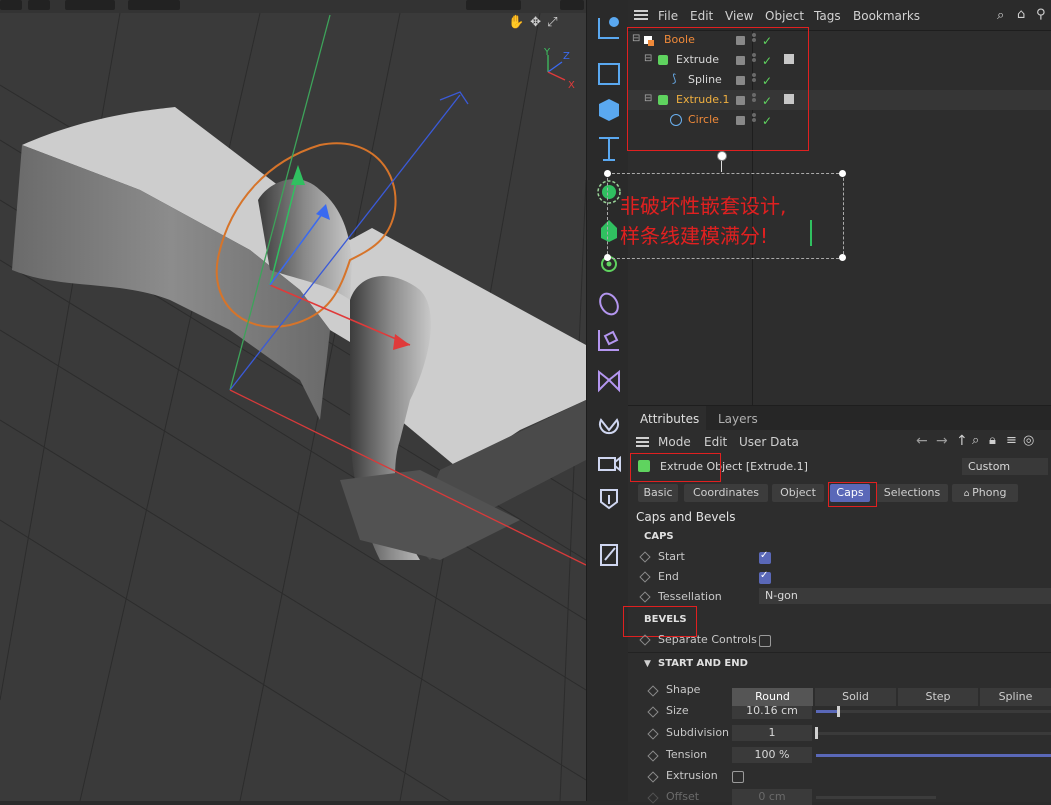  What do you see at coordinates (739, 16) in the screenshot?
I see `om-menu-view: View` at bounding box center [739, 16].